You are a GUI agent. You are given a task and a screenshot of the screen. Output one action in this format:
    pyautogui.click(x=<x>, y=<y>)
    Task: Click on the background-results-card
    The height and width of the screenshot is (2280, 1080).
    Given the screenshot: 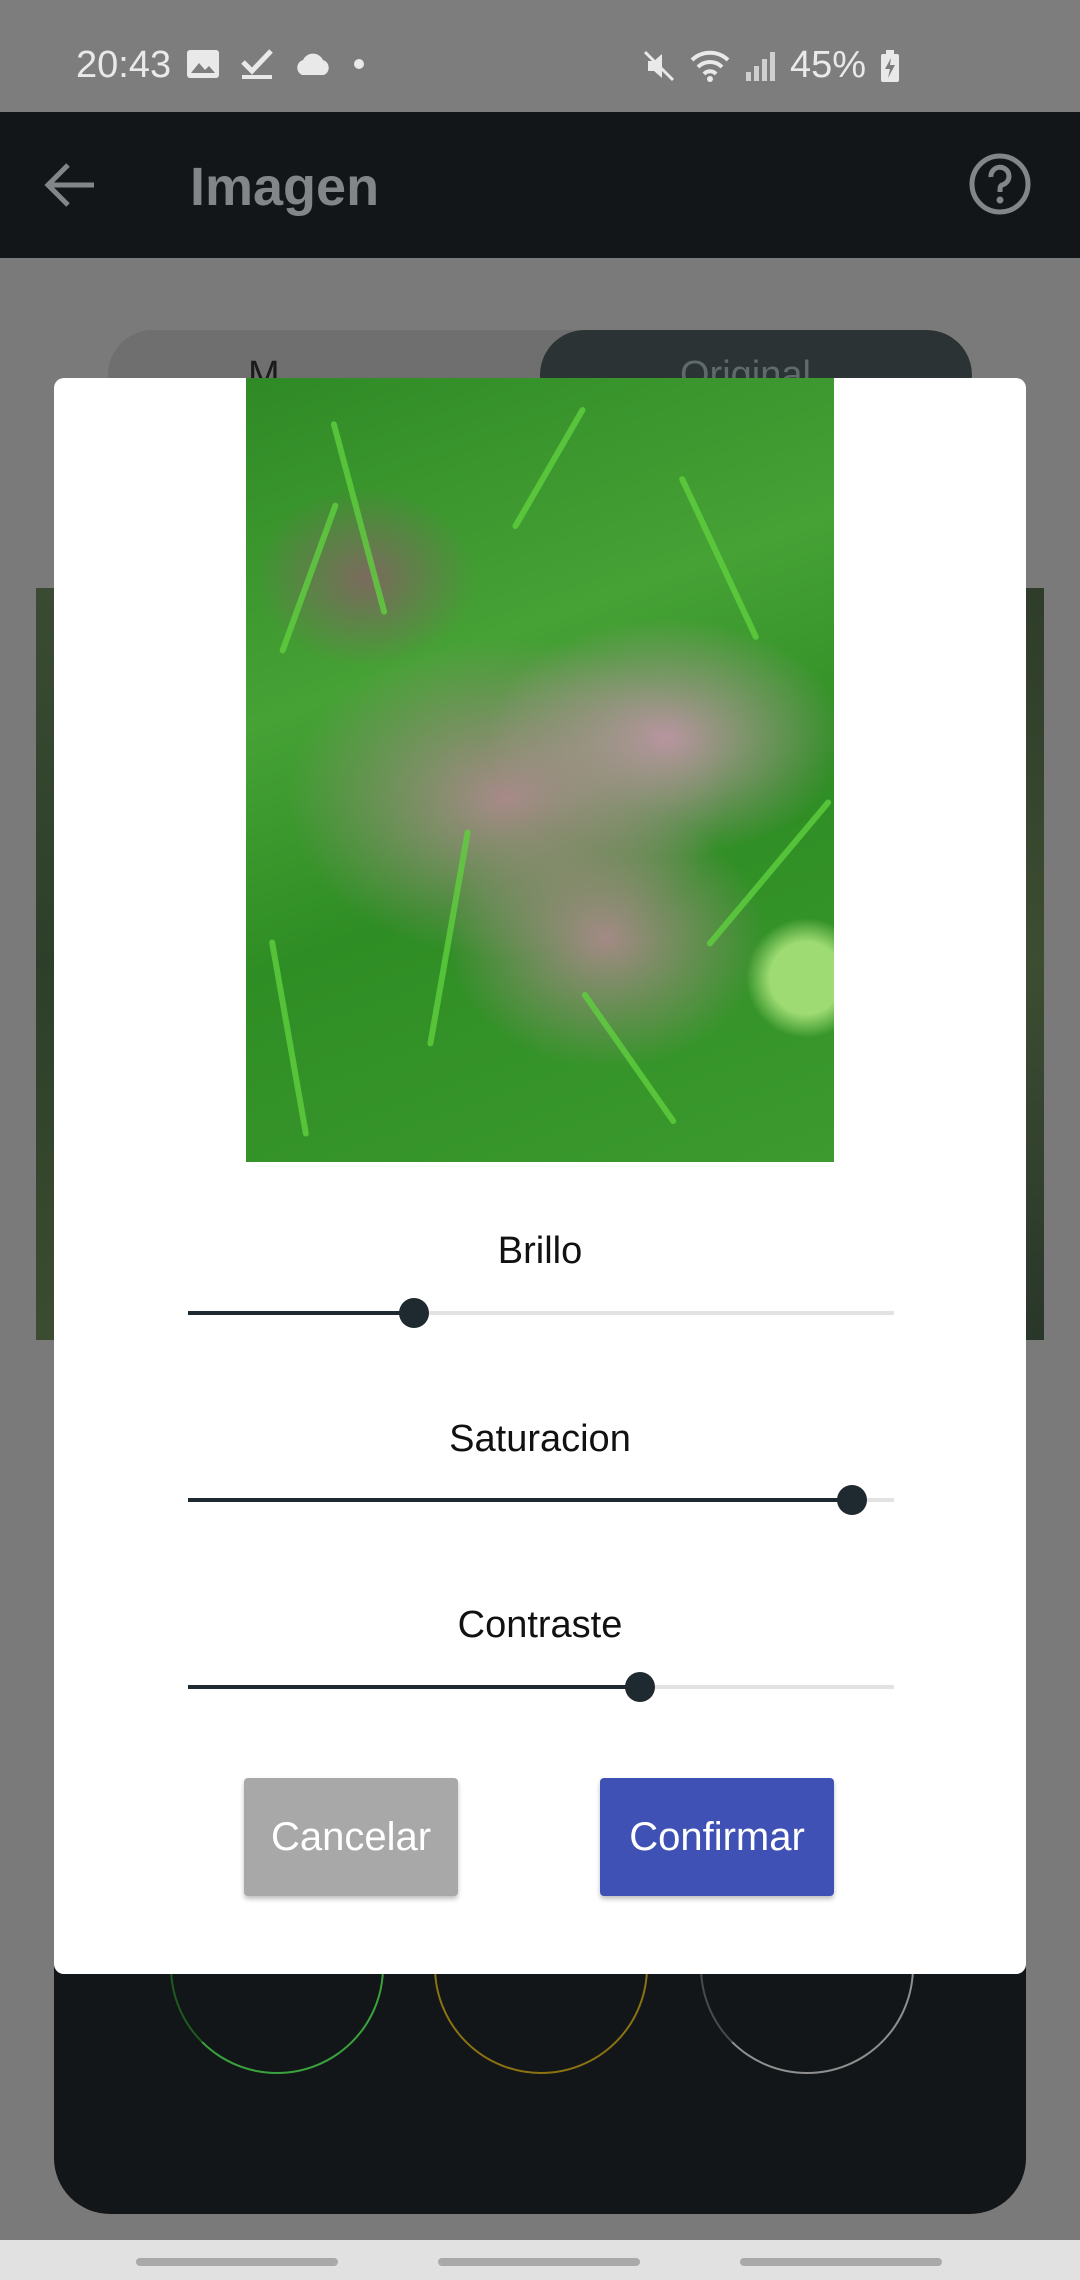 What is the action you would take?
    pyautogui.click(x=540, y=2087)
    